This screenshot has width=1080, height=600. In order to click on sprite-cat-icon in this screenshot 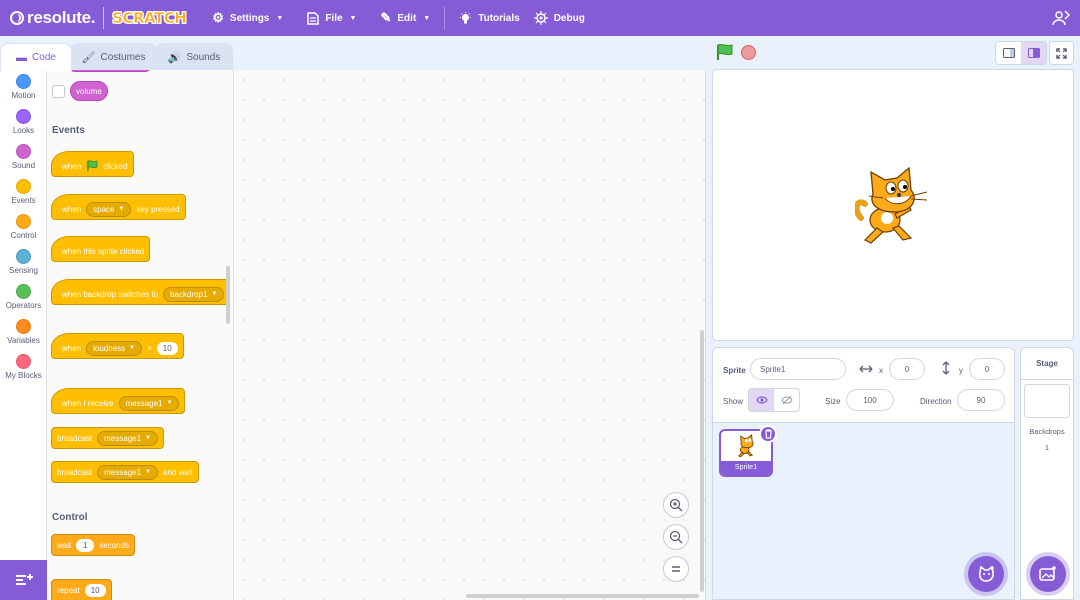, I will do `click(893, 206)`.